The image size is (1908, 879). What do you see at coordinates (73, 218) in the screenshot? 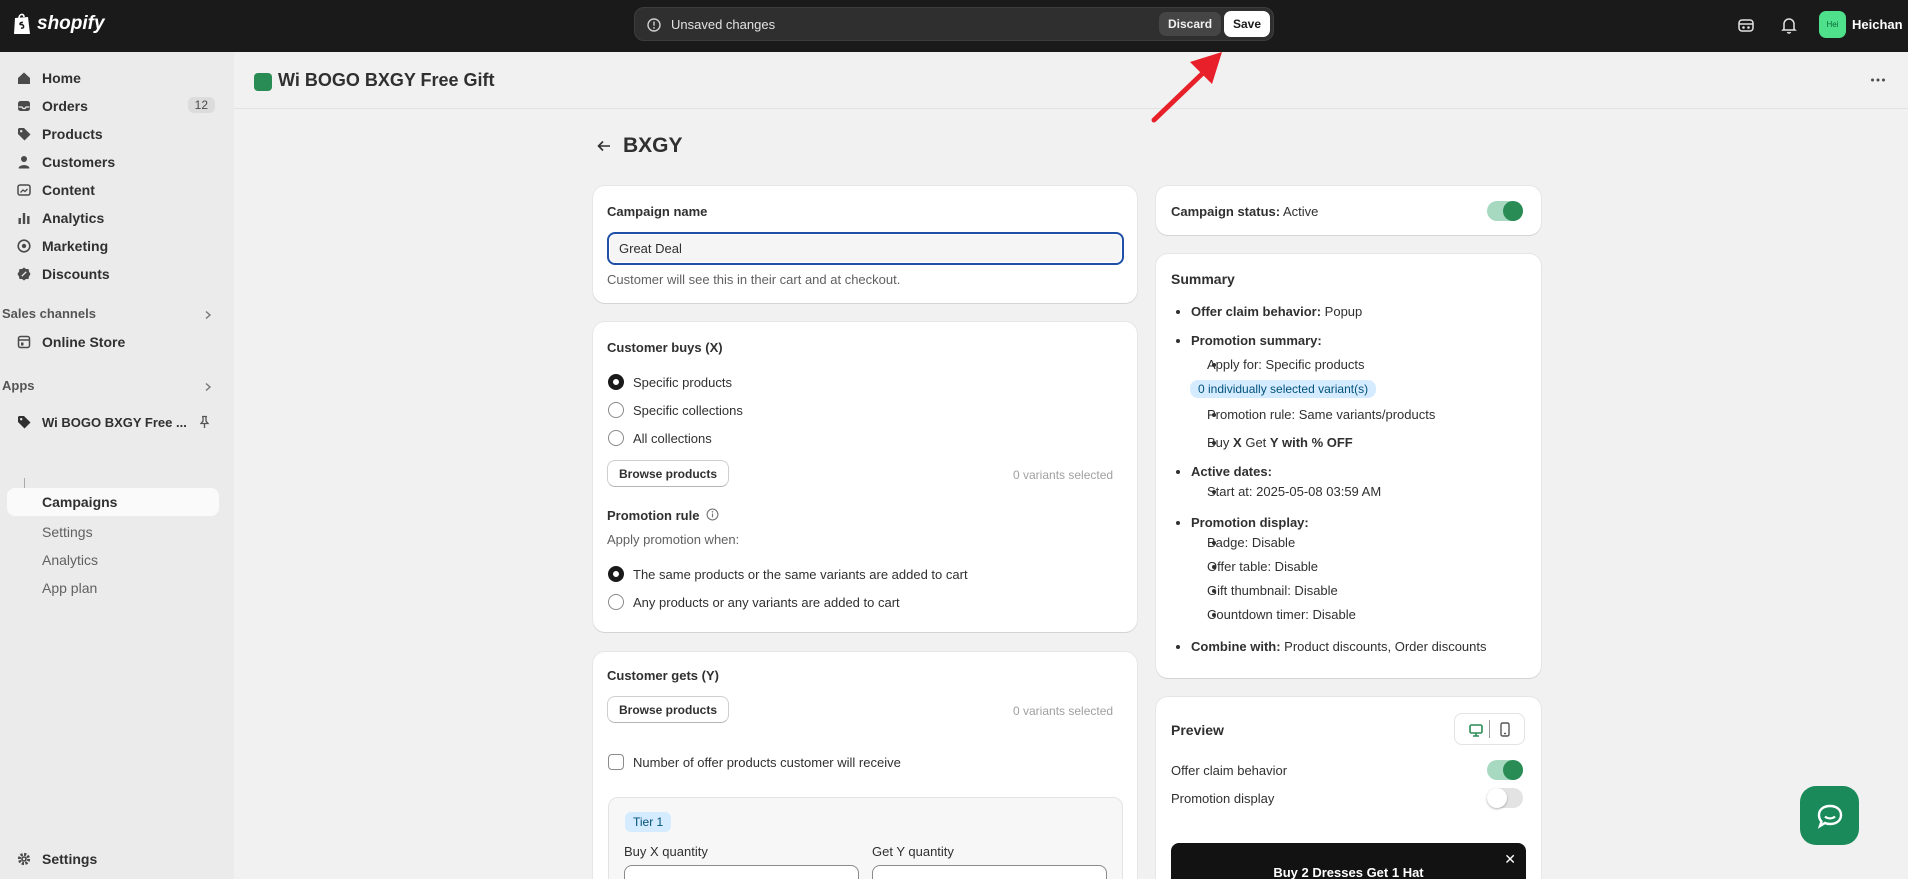
I see `sidebar-item-label: Analytics` at bounding box center [73, 218].